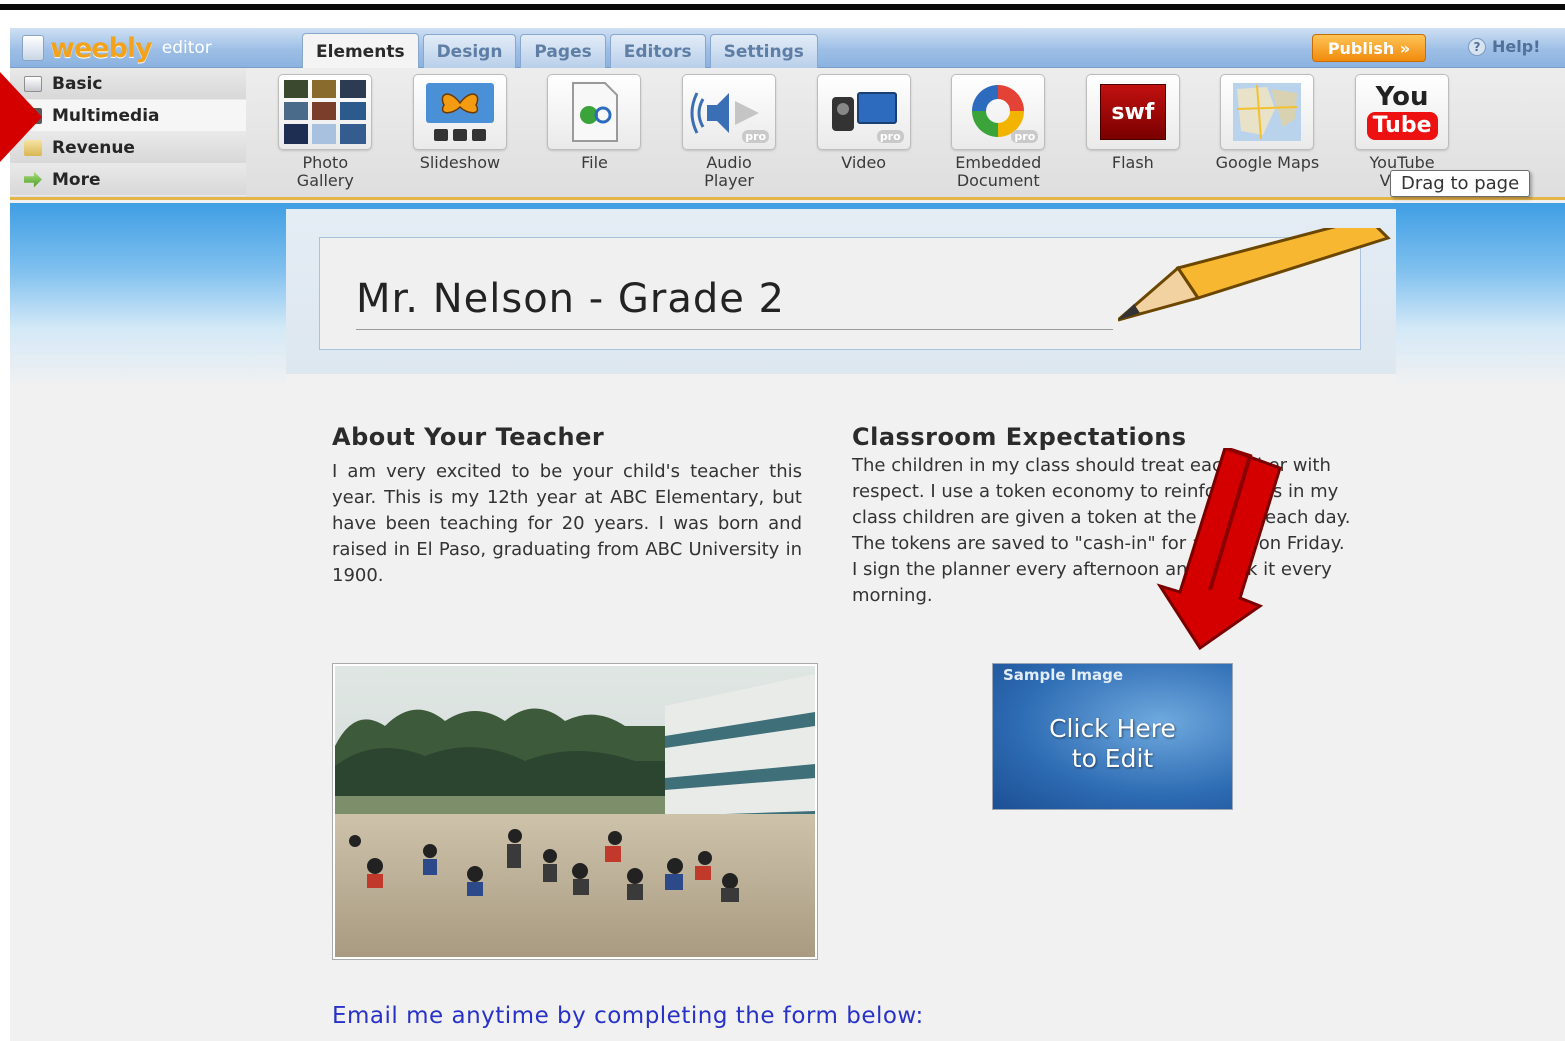 This screenshot has width=1565, height=1041. What do you see at coordinates (76, 179) in the screenshot?
I see `category-label: More` at bounding box center [76, 179].